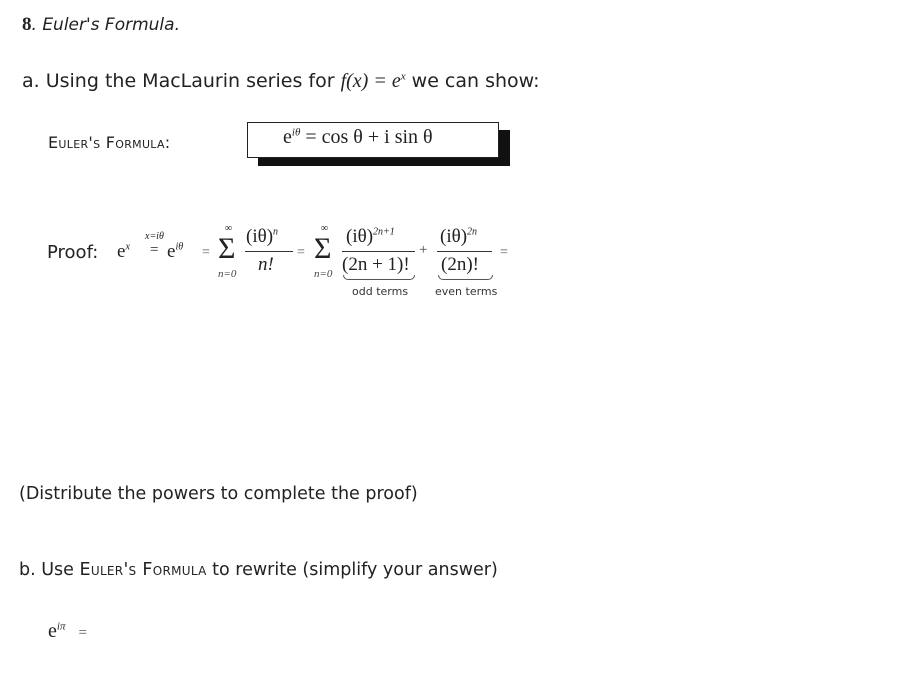 Image resolution: width=899 pixels, height=678 pixels. I want to click on proof-label: Proof:, so click(73, 252).